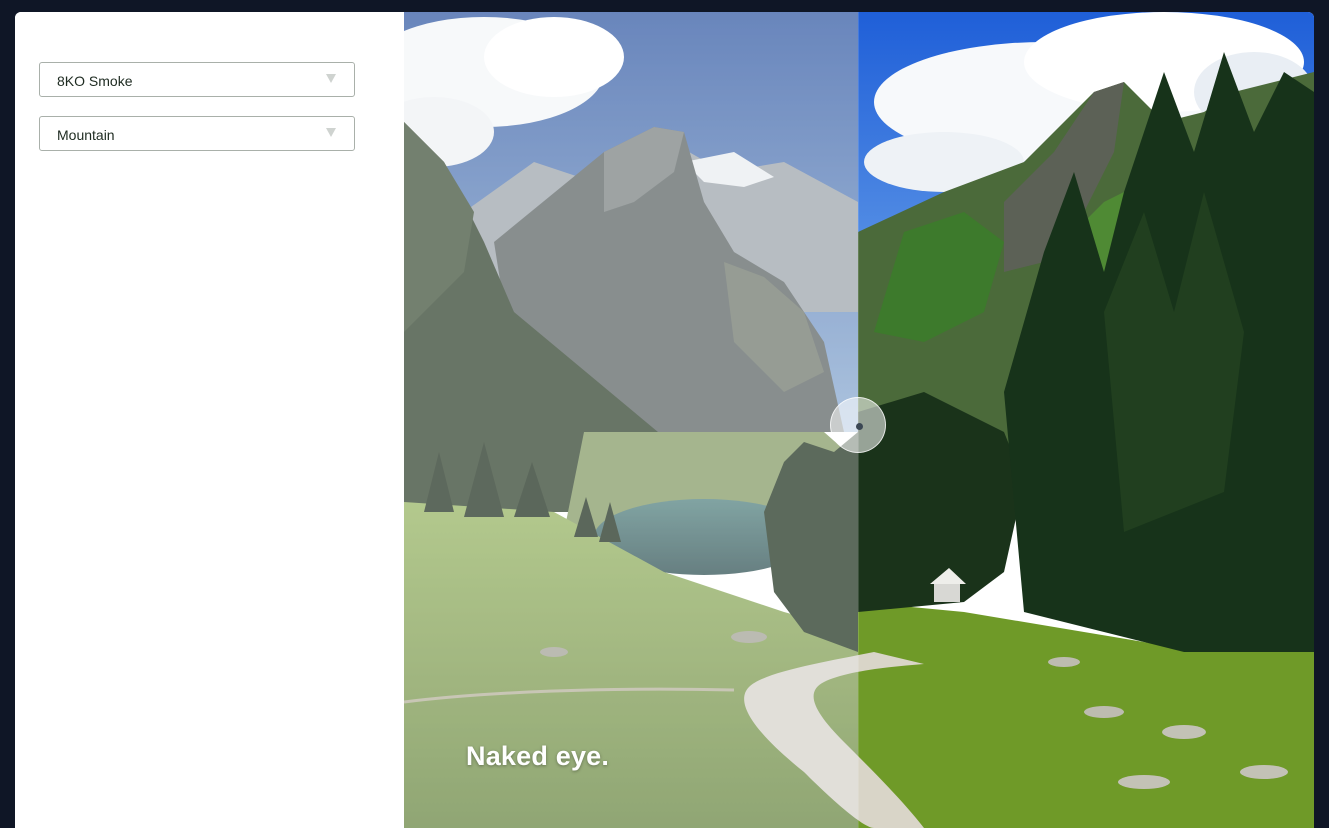 The width and height of the screenshot is (1329, 828). Describe the element at coordinates (197, 133) in the screenshot. I see `scene-select: Mountain` at that location.